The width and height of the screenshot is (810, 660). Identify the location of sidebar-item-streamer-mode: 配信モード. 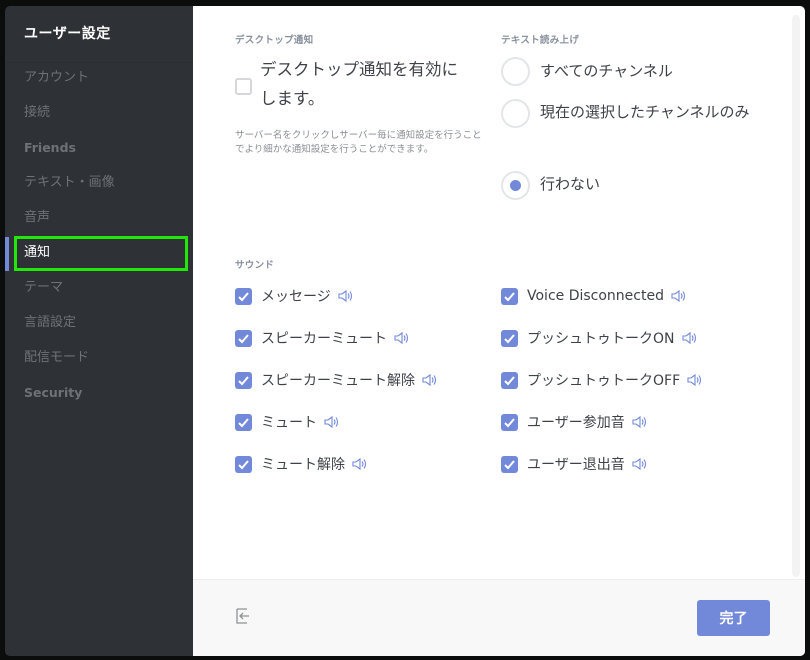
(56, 358).